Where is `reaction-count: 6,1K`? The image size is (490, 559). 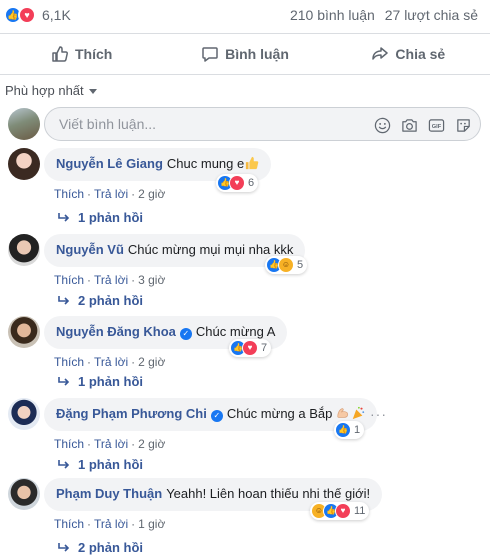
reaction-count: 6,1K is located at coordinates (56, 15).